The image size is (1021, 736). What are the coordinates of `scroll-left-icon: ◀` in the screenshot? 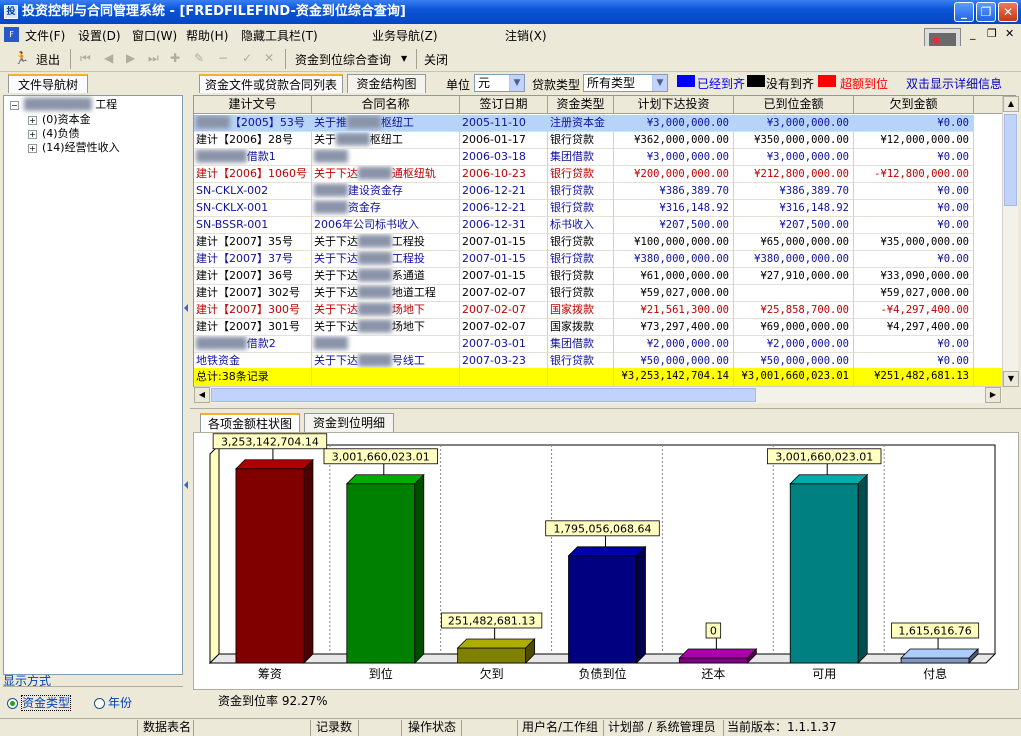 It's located at (202, 395).